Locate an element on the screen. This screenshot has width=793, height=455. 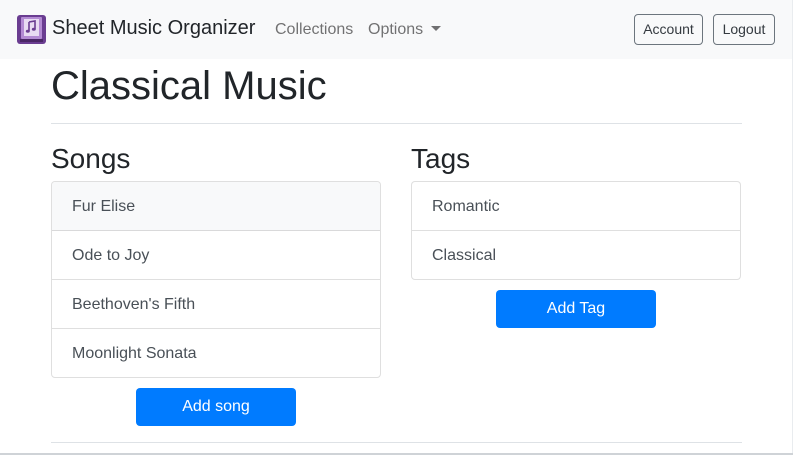
song-item: Moonlight Sonata is located at coordinates (216, 353).